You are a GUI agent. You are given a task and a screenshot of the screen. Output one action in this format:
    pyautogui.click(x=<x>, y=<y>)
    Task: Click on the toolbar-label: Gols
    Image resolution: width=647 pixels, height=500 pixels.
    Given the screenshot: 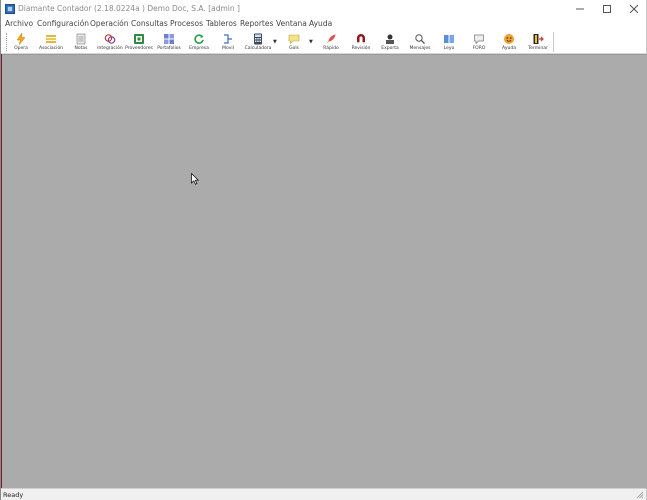 What is the action you would take?
    pyautogui.click(x=294, y=48)
    